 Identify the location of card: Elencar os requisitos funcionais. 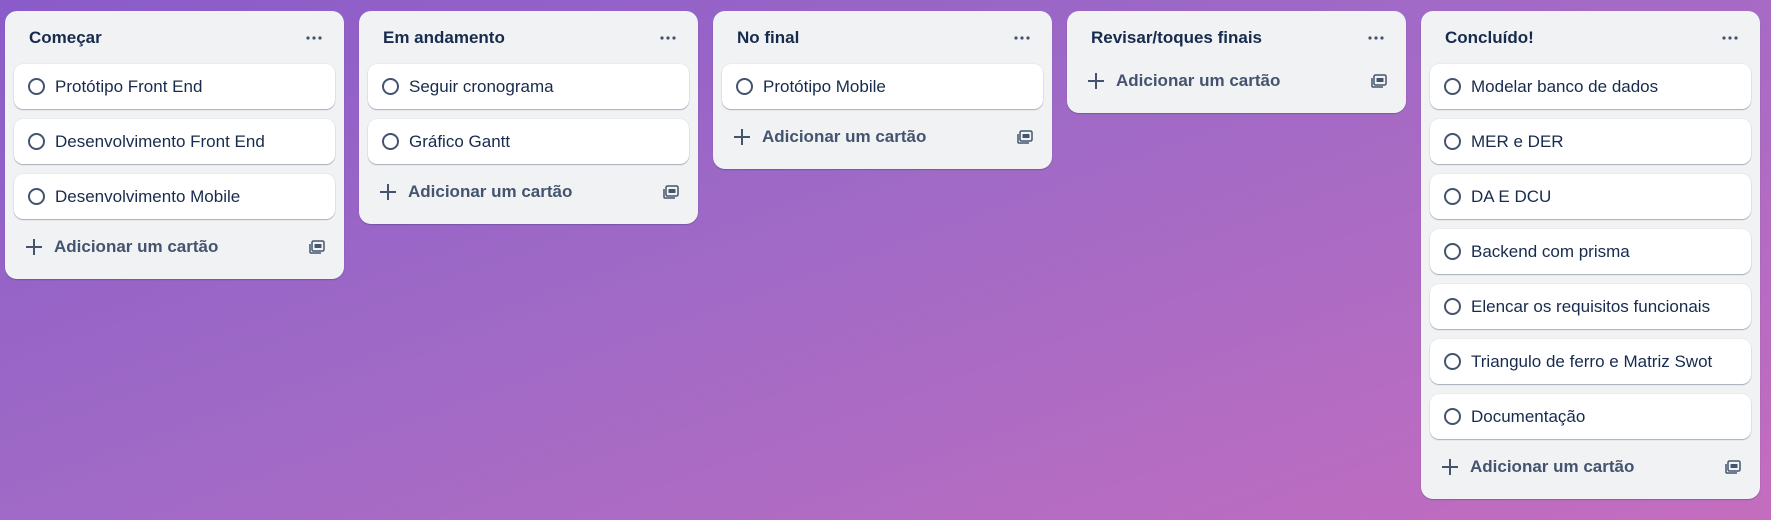
(1590, 306).